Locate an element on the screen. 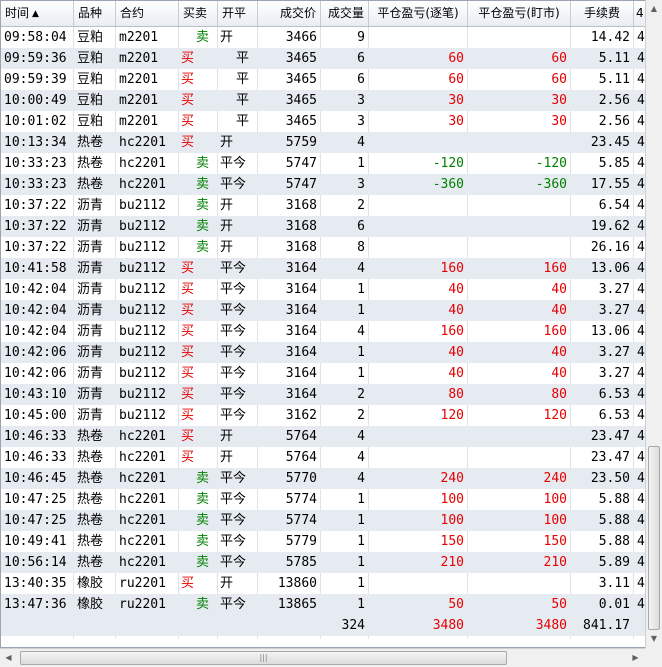  col-header-side: 买卖 is located at coordinates (198, 13).